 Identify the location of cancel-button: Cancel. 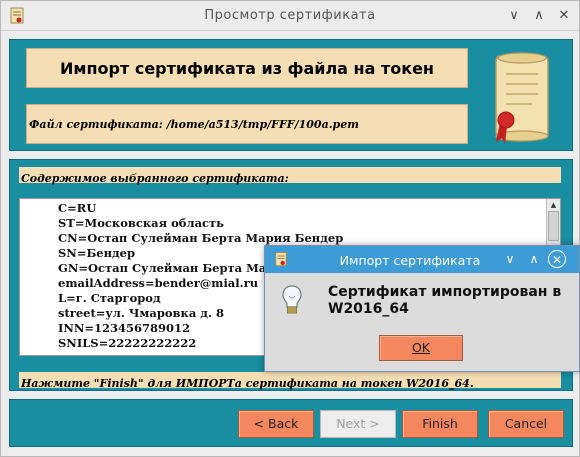
(526, 424).